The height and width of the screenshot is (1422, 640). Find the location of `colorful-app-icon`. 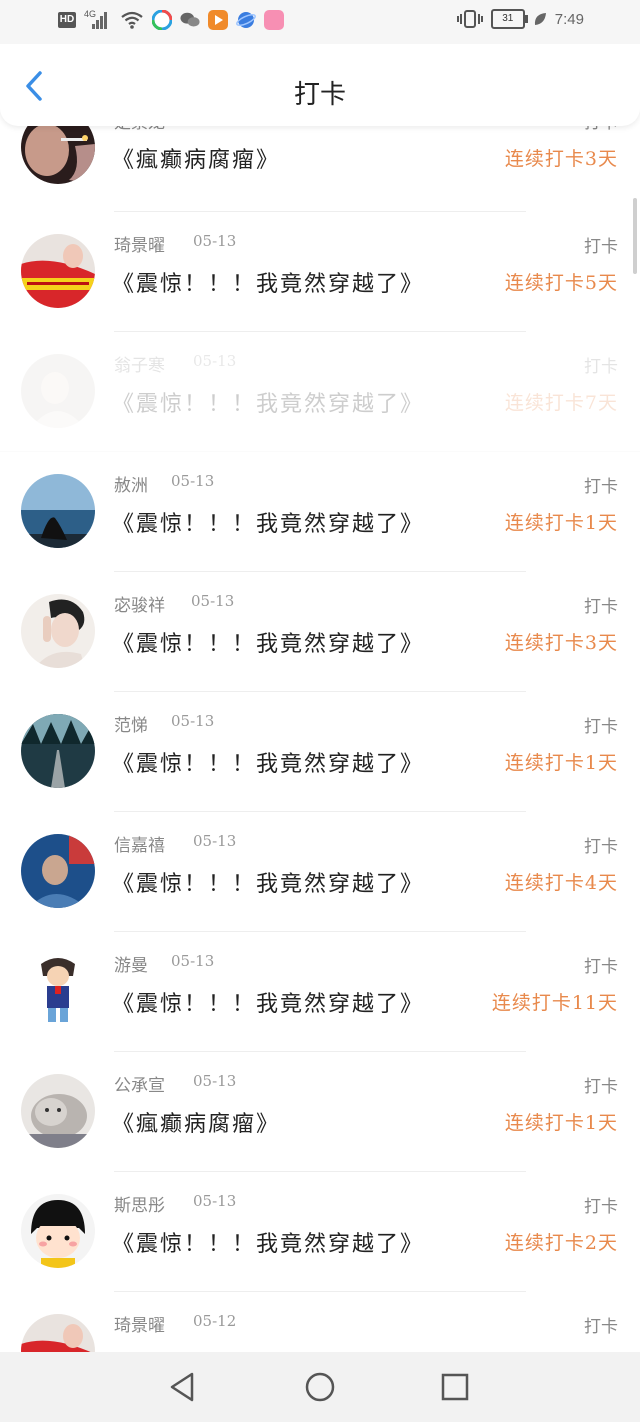

colorful-app-icon is located at coordinates (162, 20).